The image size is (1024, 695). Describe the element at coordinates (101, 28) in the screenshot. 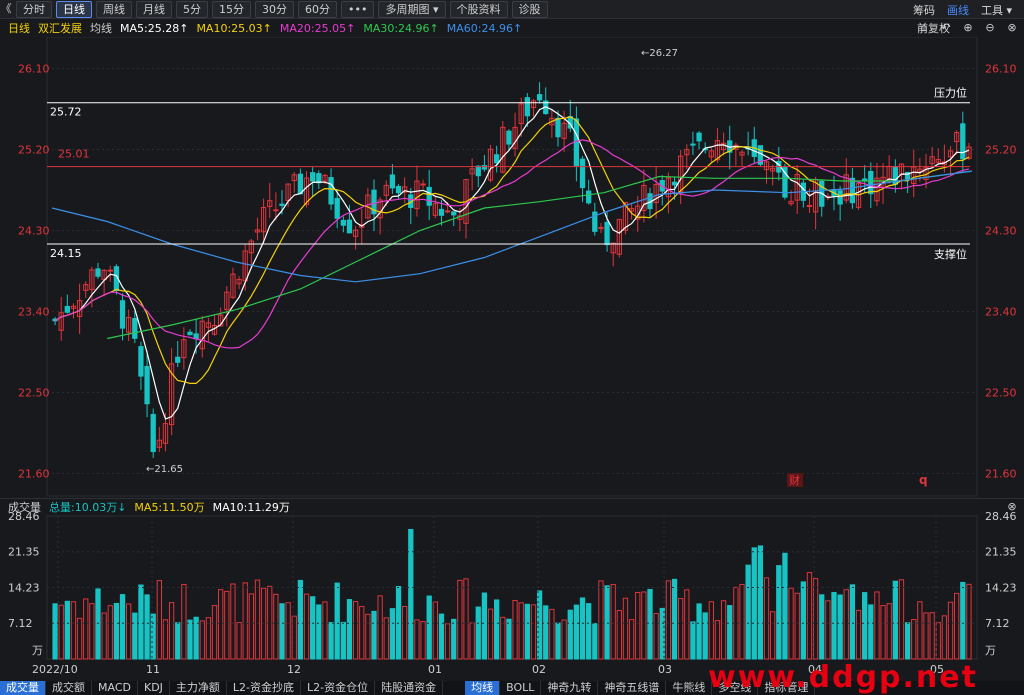

I see `ma-label: 均线` at that location.